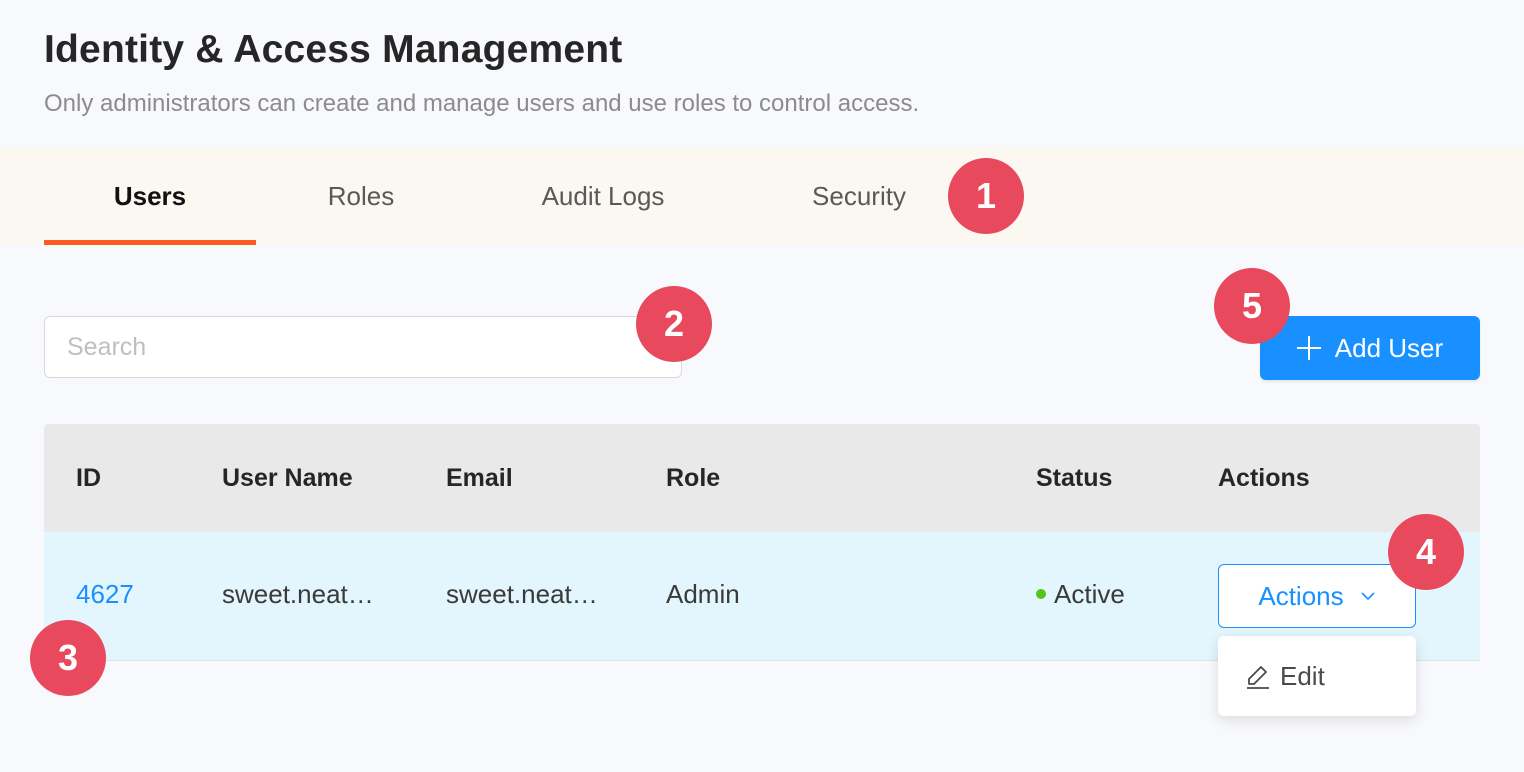 Image resolution: width=1524 pixels, height=772 pixels. I want to click on column-header-id: ID, so click(88, 478).